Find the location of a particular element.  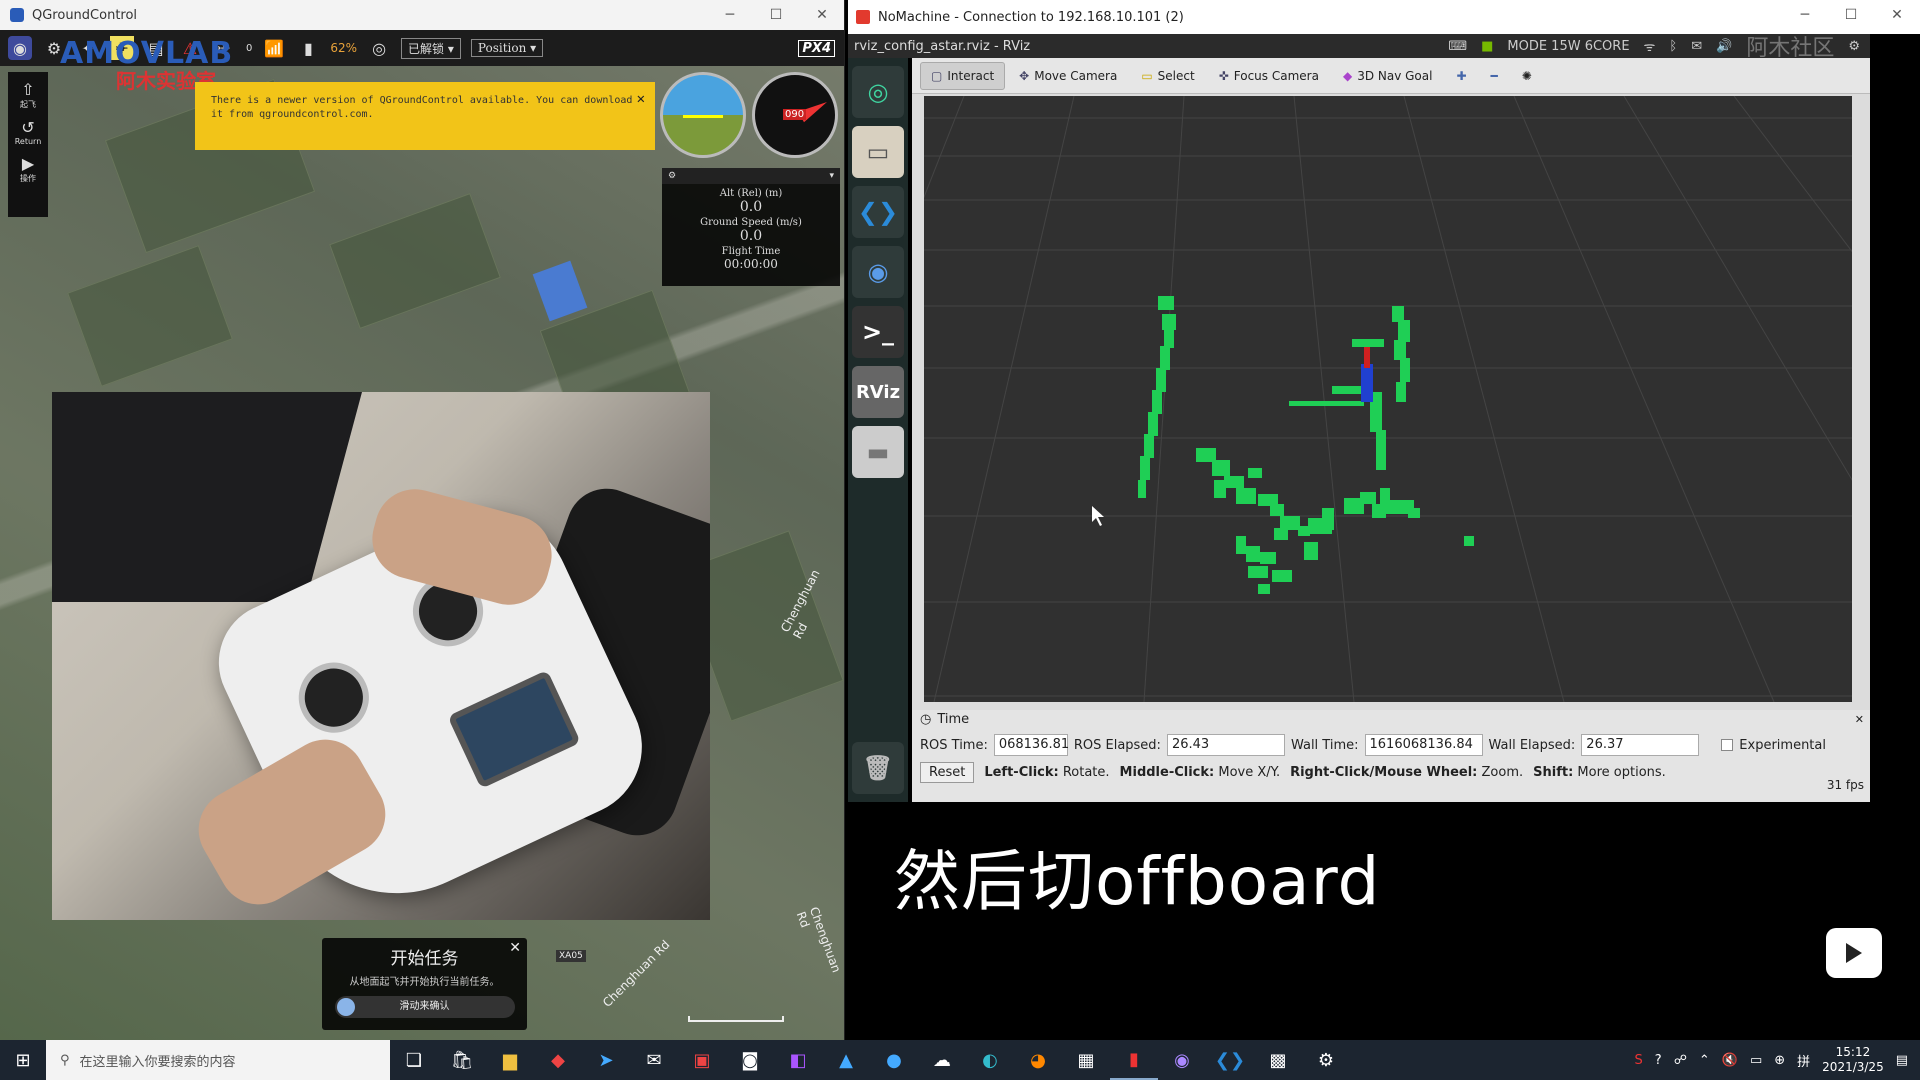

experimental-checkbox is located at coordinates (1727, 745).